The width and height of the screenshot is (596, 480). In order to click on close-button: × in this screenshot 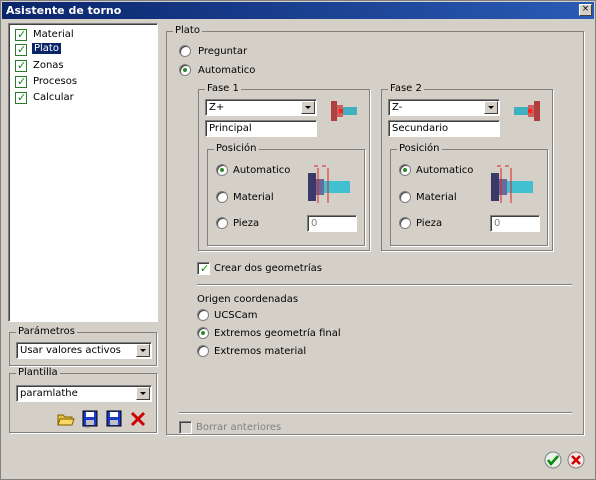, I will do `click(585, 10)`.